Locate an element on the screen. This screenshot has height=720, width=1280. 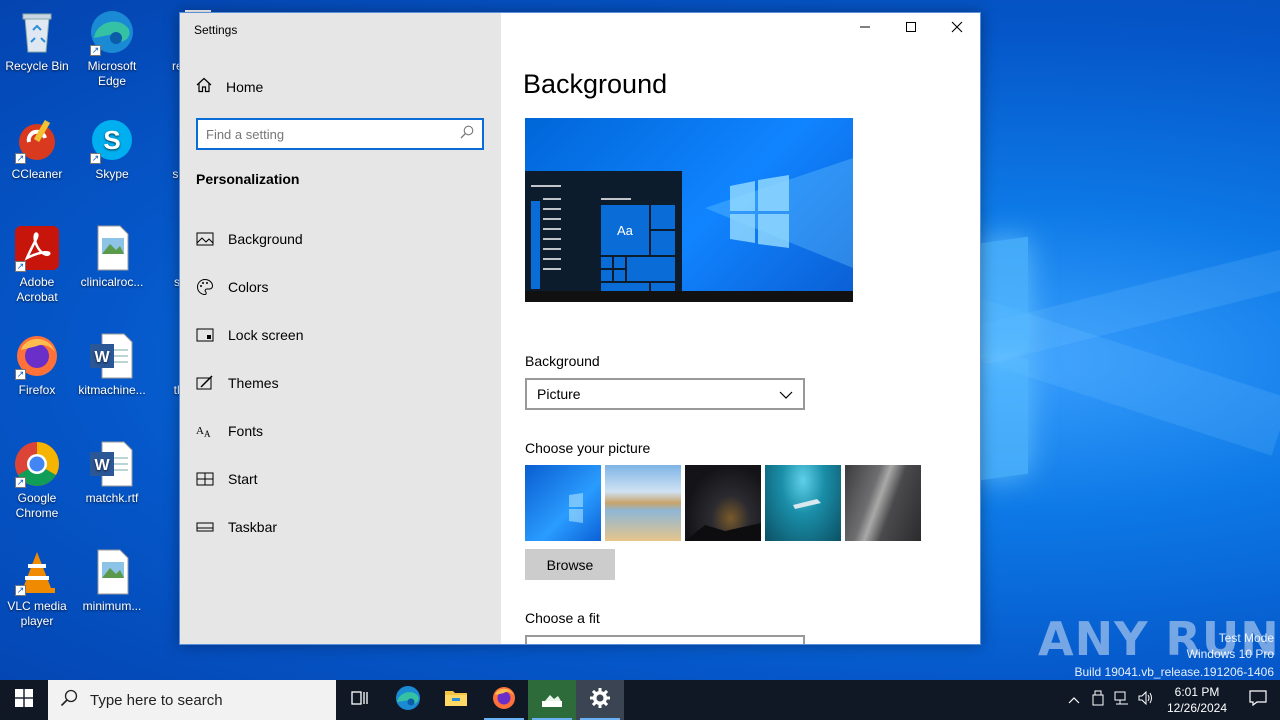
adobe-acrobat-icon: ↗ is located at coordinates (37, 248).